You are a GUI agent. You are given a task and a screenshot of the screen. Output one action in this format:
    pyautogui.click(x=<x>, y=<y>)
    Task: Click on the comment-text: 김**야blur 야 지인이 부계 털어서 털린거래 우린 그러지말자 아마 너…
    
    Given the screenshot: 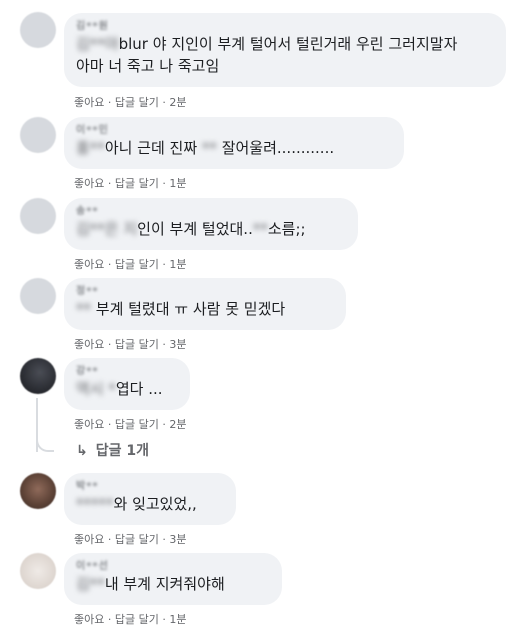 What is the action you would take?
    pyautogui.click(x=267, y=55)
    